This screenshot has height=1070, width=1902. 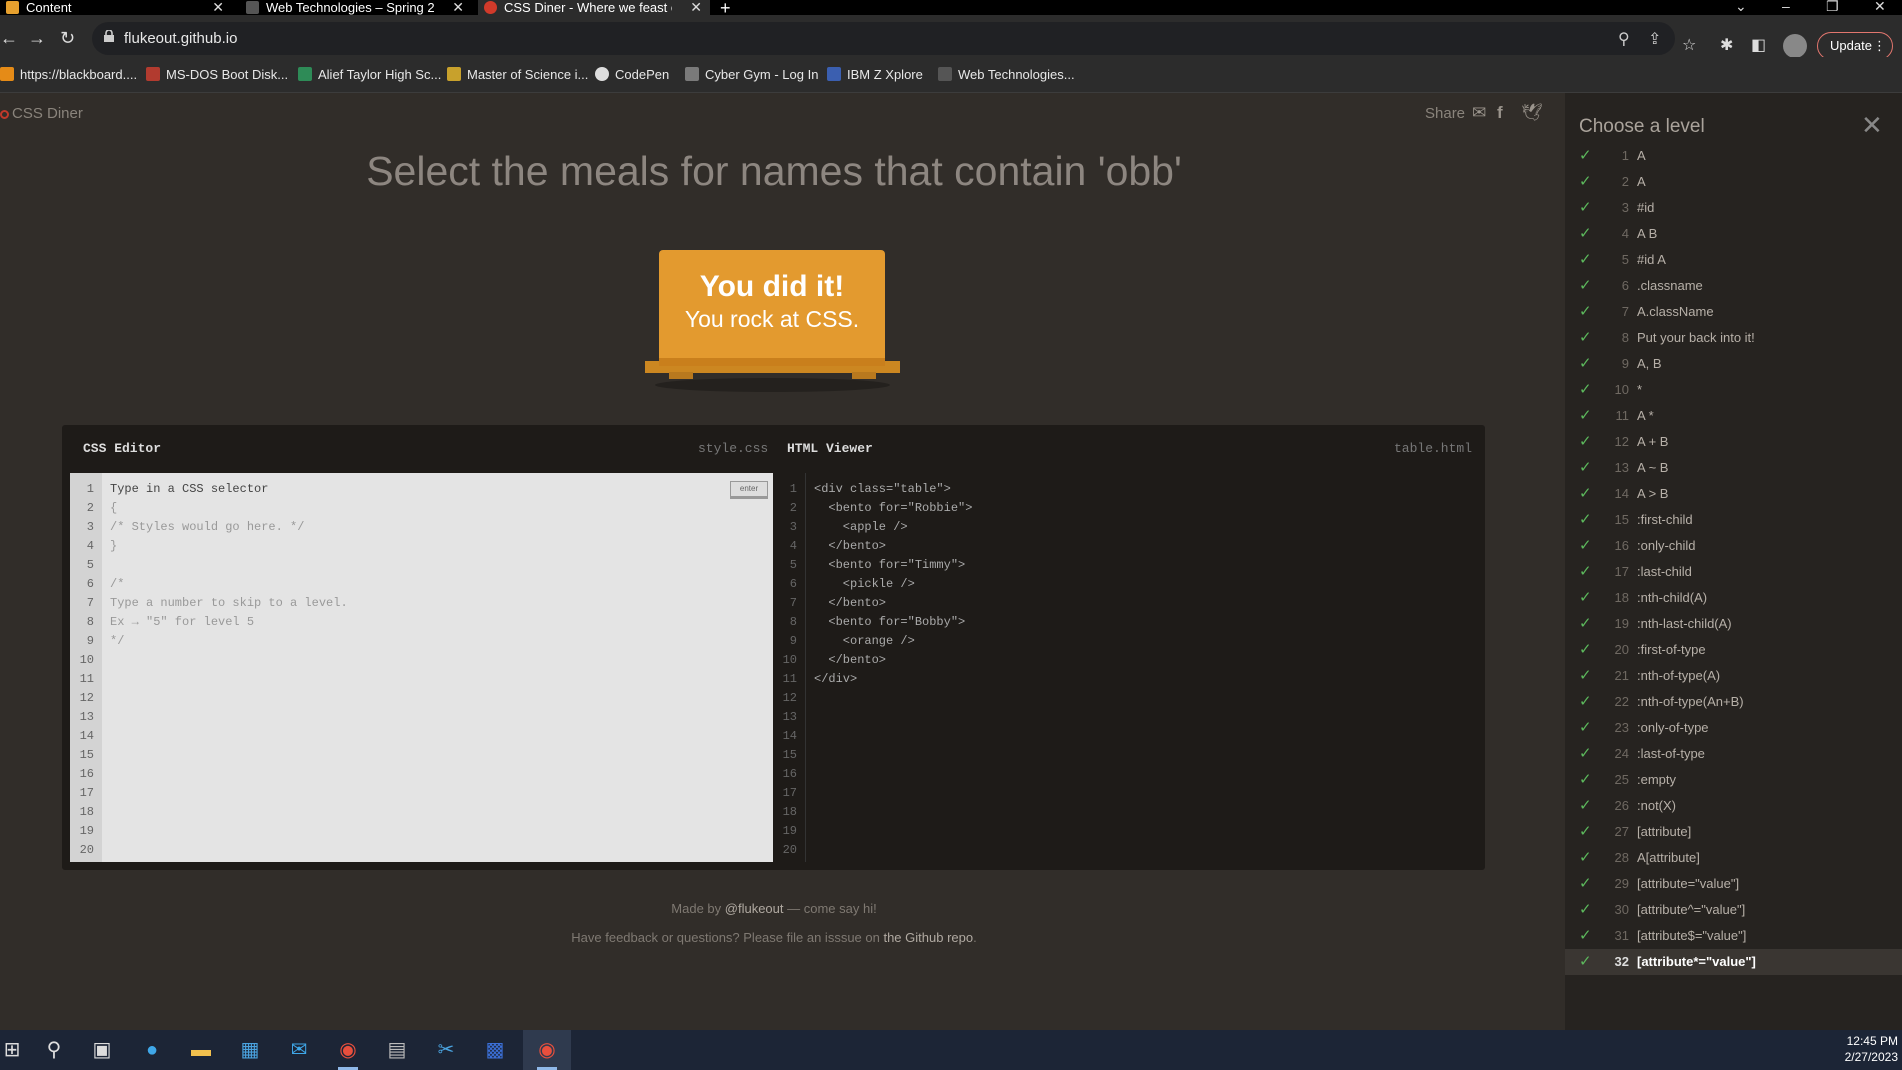 I want to click on level-item: ✓ 11 A *, so click(x=1733, y=416).